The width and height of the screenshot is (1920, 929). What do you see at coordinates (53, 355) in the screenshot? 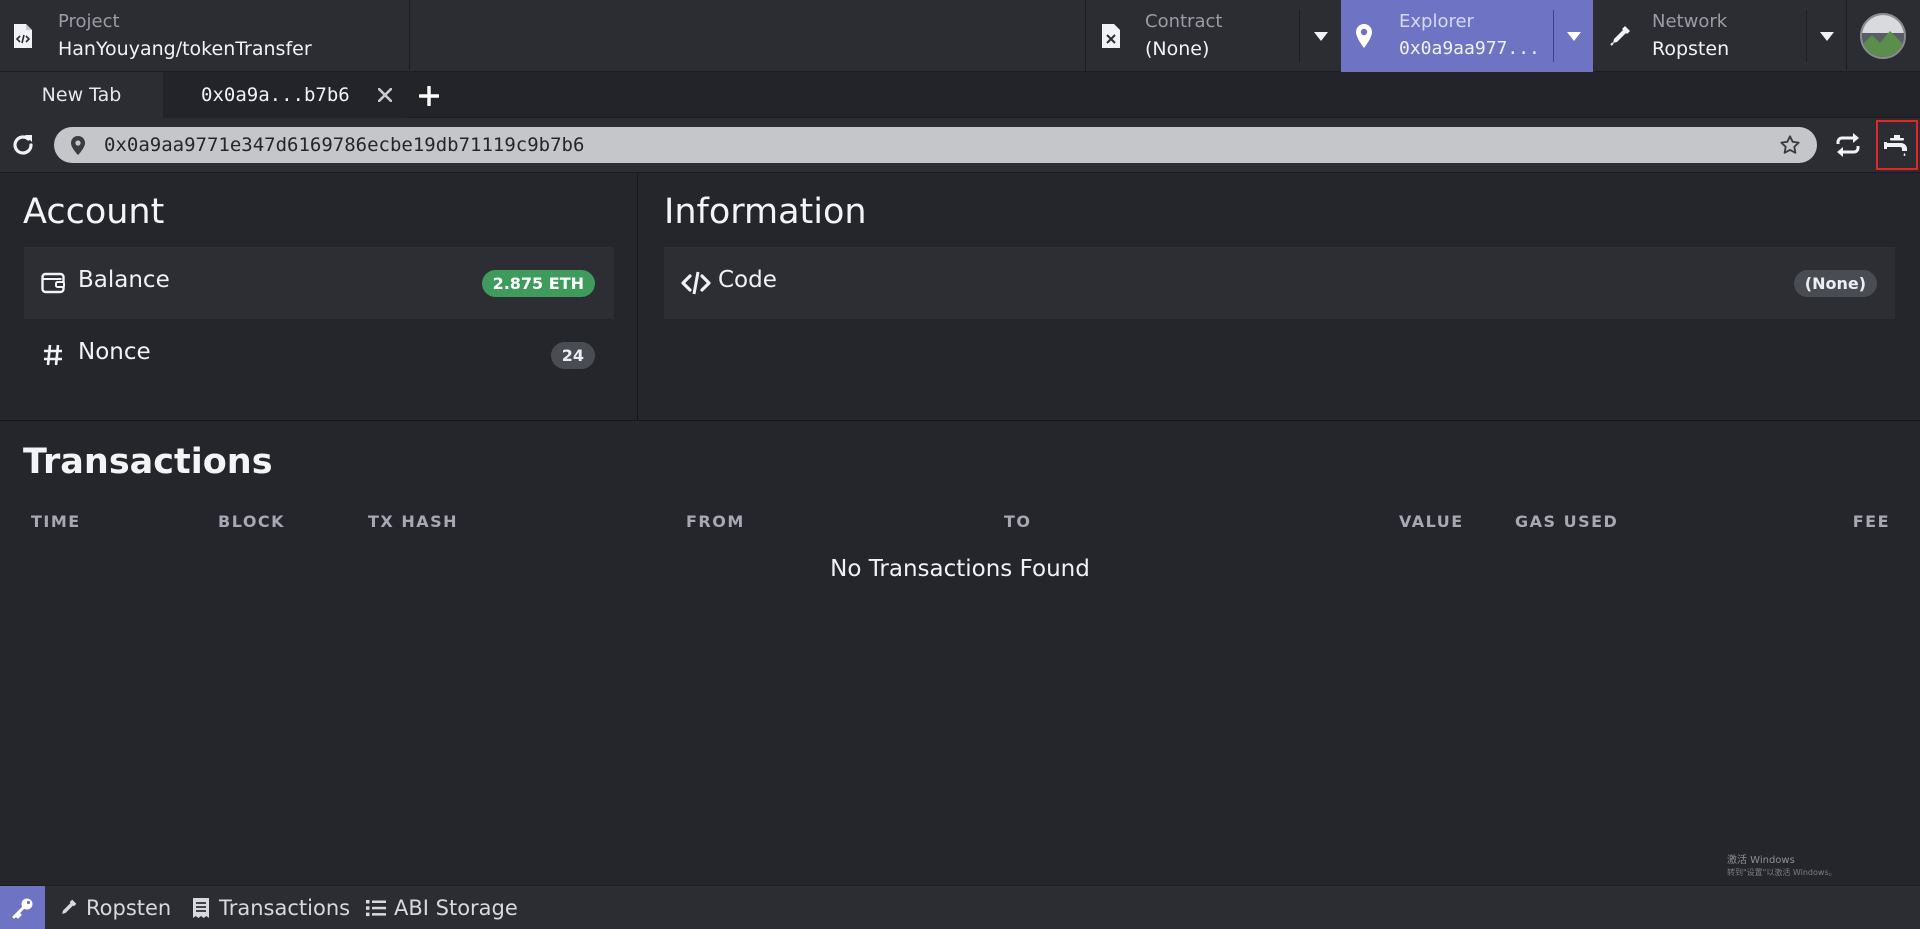
I see `hash-icon` at bounding box center [53, 355].